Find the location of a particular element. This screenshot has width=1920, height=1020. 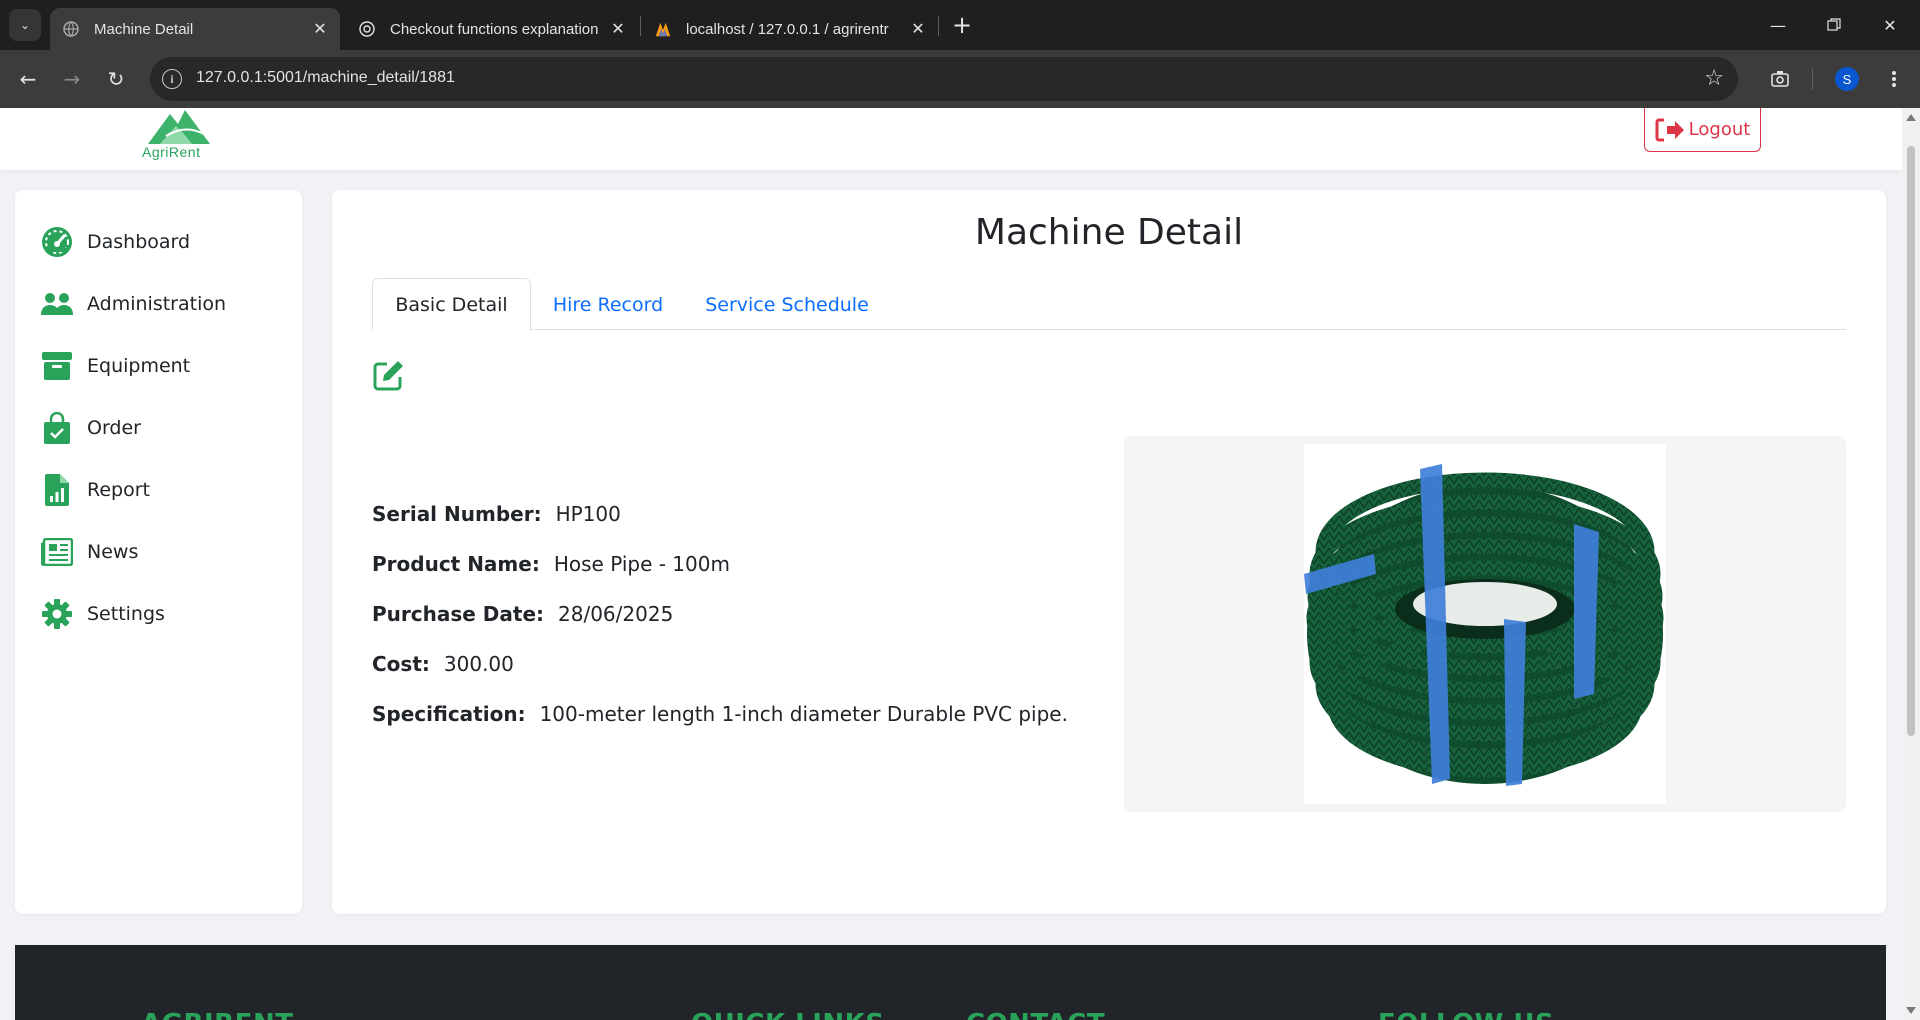

tab-title: Checkout functions explanation is located at coordinates (494, 29).